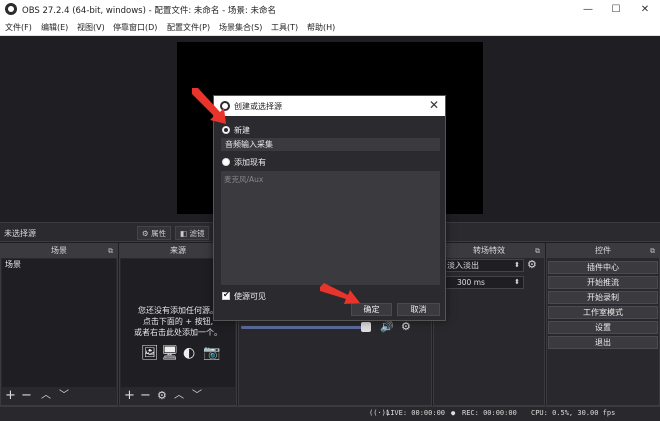  I want to click on exit-button: 退出, so click(603, 342).